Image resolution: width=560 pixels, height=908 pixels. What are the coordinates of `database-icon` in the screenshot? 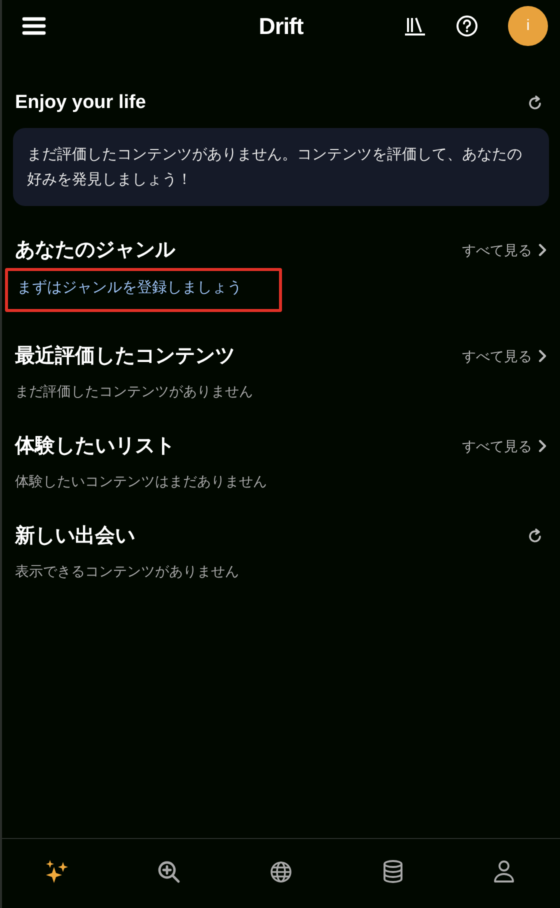 It's located at (392, 871).